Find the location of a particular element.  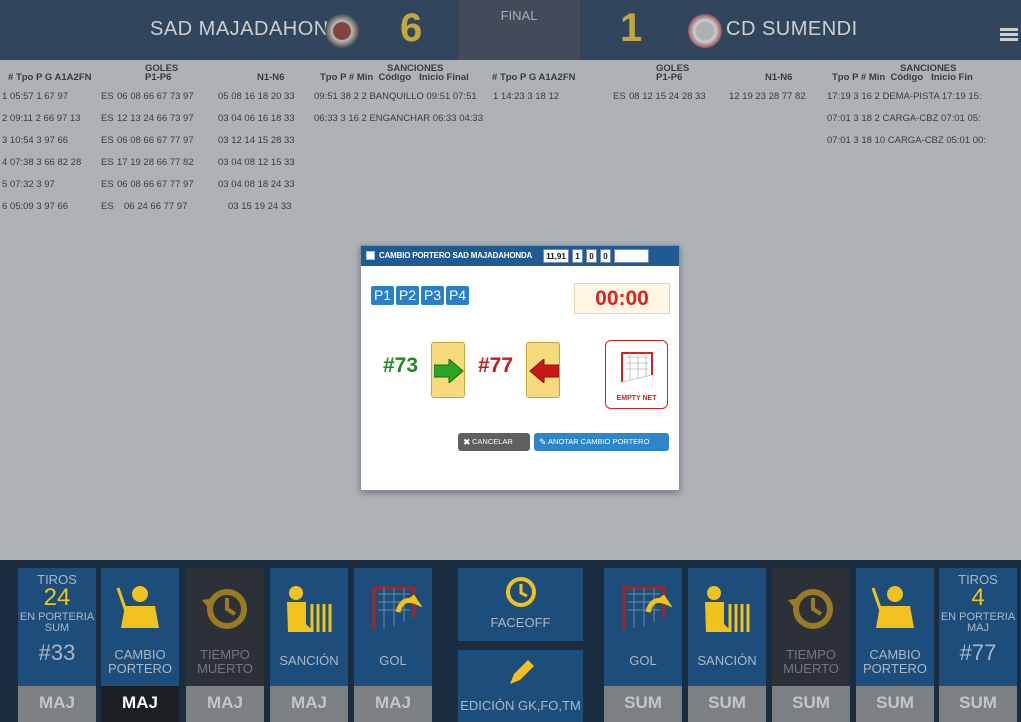

away-goal-tile: GOL is located at coordinates (643, 627).